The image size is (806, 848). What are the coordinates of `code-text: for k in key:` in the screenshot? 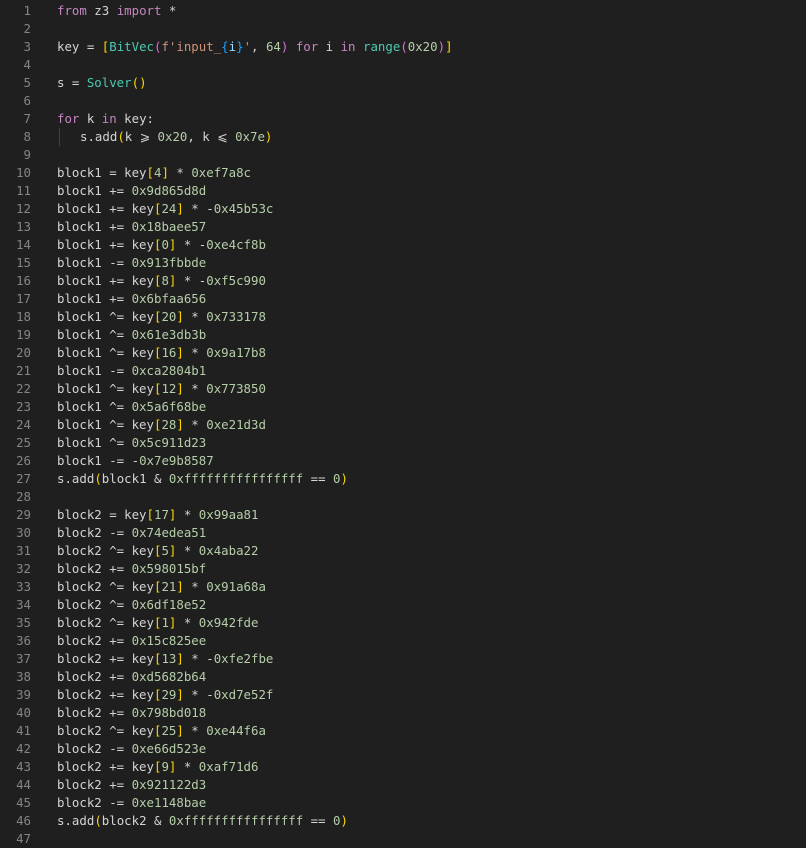 It's located at (105, 119).